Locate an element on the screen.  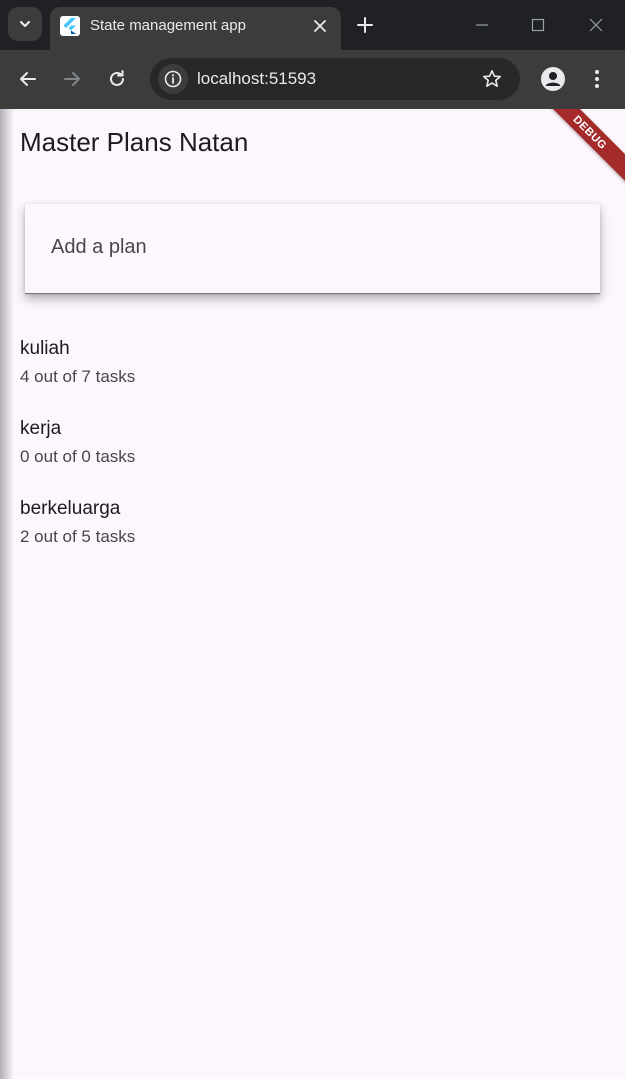
back-arrow-icon is located at coordinates (28, 79).